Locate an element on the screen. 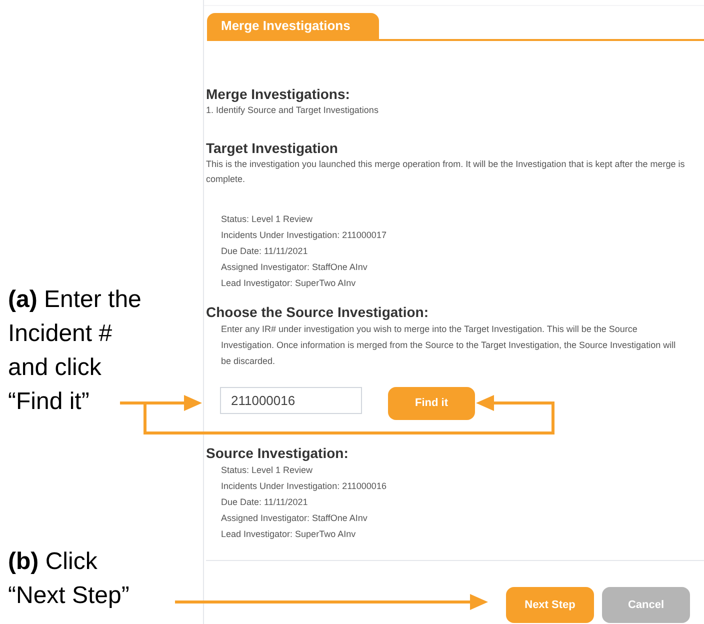 Image resolution: width=704 pixels, height=624 pixels. cancel-button: Cancel is located at coordinates (646, 605).